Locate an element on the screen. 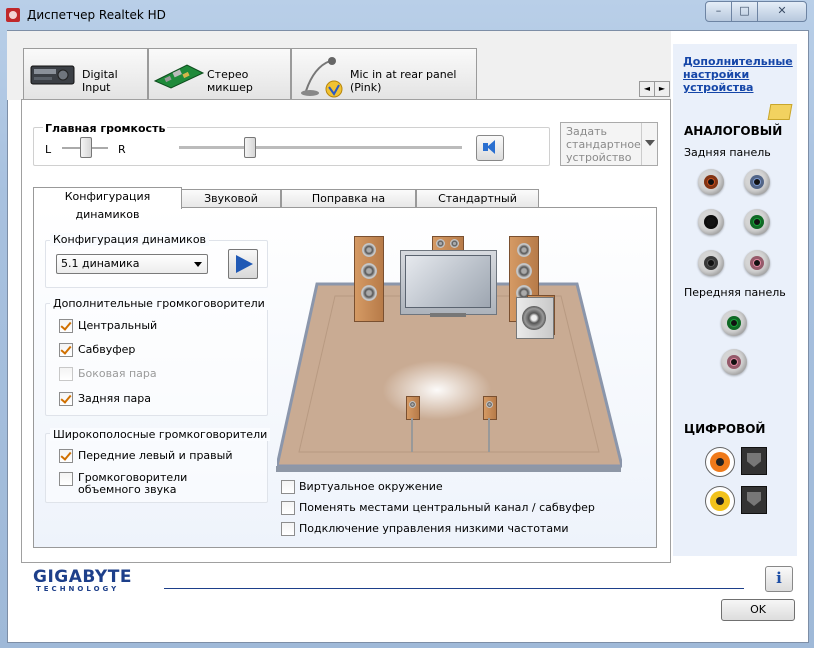 The image size is (814, 648). wideband-speakers-title: Широкополосные громкоговорители is located at coordinates (160, 434).